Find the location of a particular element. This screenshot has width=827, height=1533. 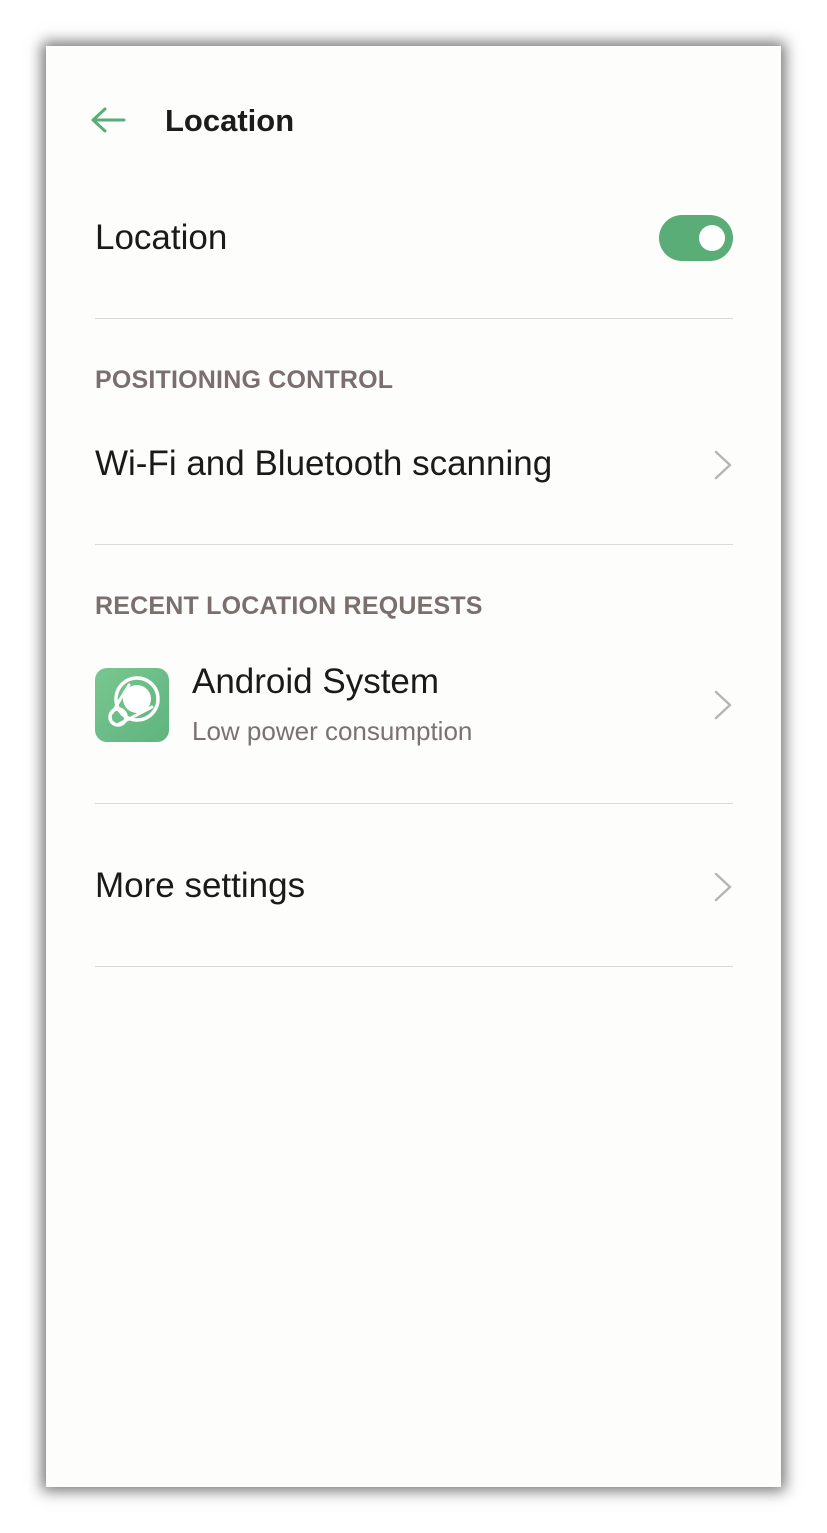

app-name: Android System is located at coordinates (316, 681).